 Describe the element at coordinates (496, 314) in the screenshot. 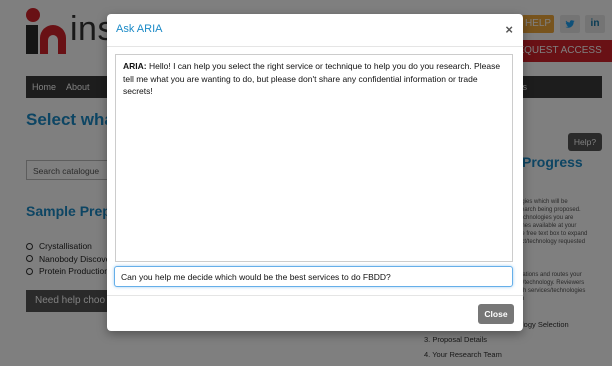

I see `close-button: Close` at that location.